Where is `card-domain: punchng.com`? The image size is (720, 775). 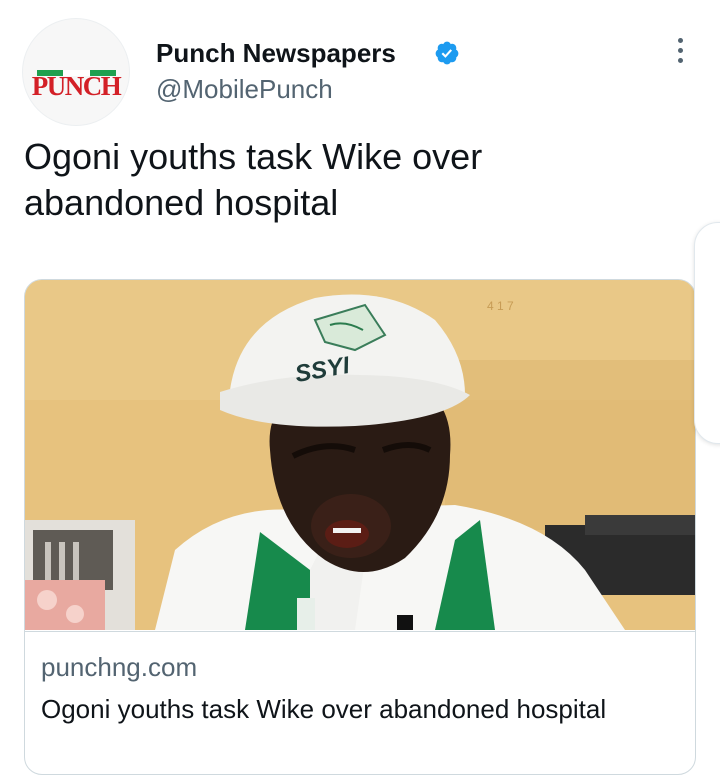 card-domain: punchng.com is located at coordinates (119, 667).